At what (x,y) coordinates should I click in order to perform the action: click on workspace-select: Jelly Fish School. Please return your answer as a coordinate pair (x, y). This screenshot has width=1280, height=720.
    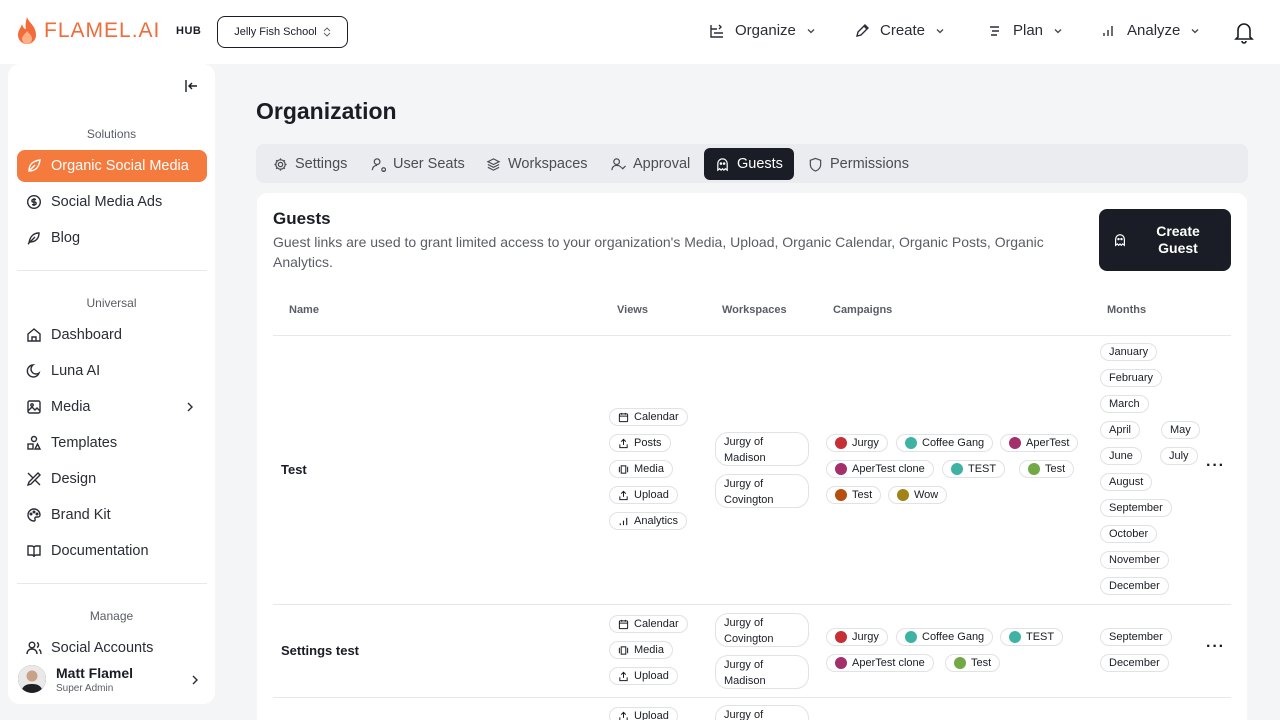
    Looking at the image, I should click on (282, 32).